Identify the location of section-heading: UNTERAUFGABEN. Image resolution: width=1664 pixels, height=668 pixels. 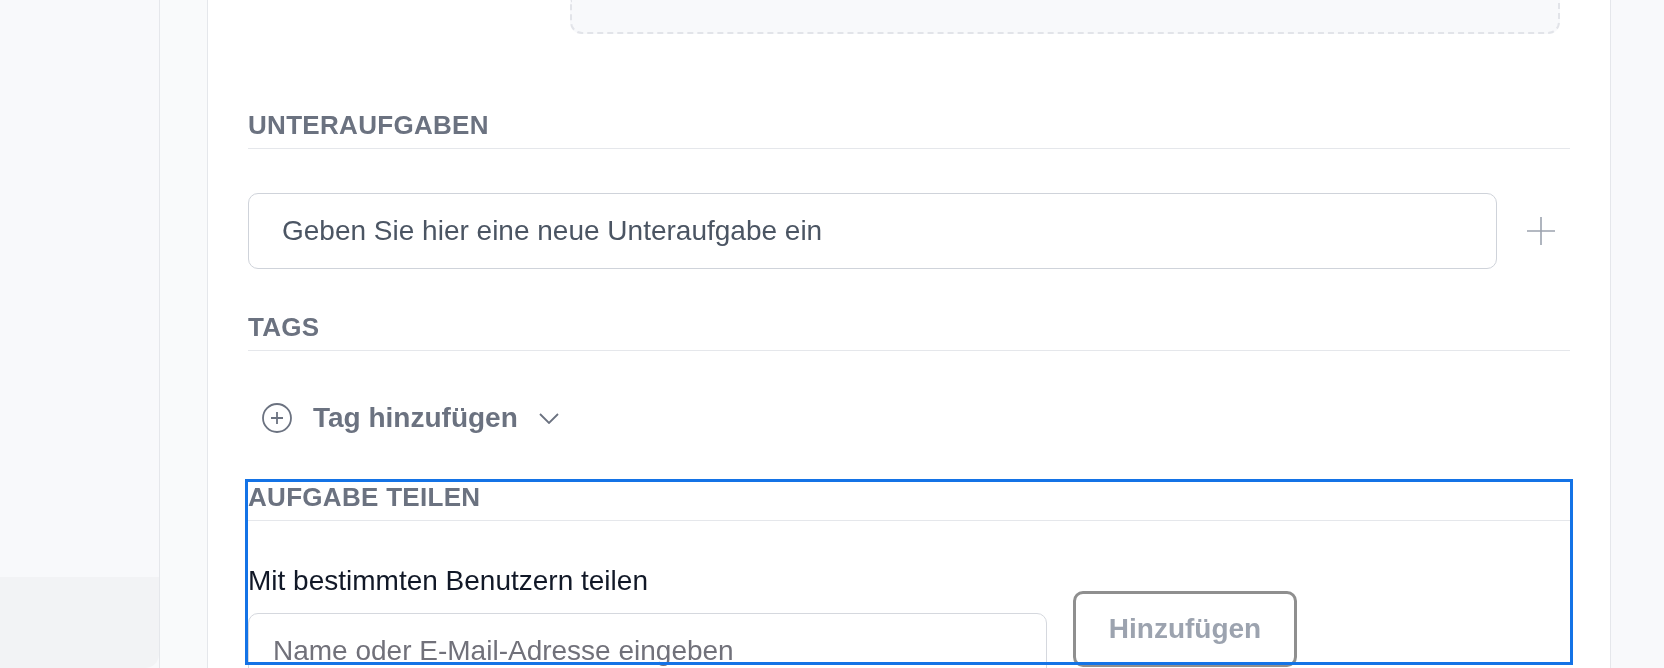
(368, 125).